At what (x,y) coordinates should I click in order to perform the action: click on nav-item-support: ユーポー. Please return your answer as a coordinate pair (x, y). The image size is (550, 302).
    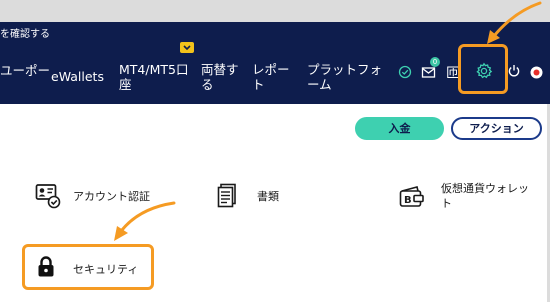
    Looking at the image, I should click on (25, 70).